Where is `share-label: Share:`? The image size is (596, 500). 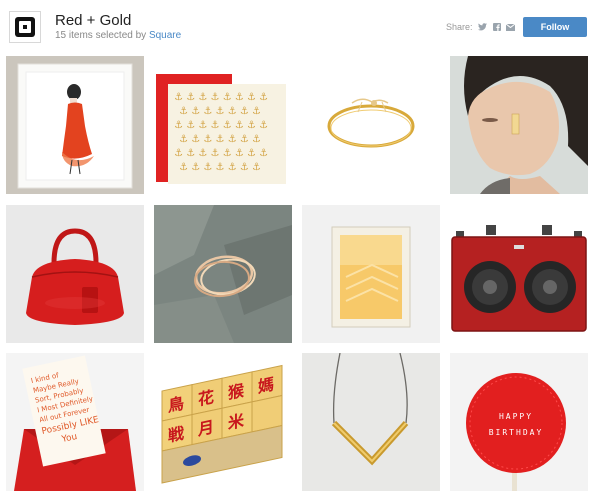
share-label: Share: is located at coordinates (459, 27).